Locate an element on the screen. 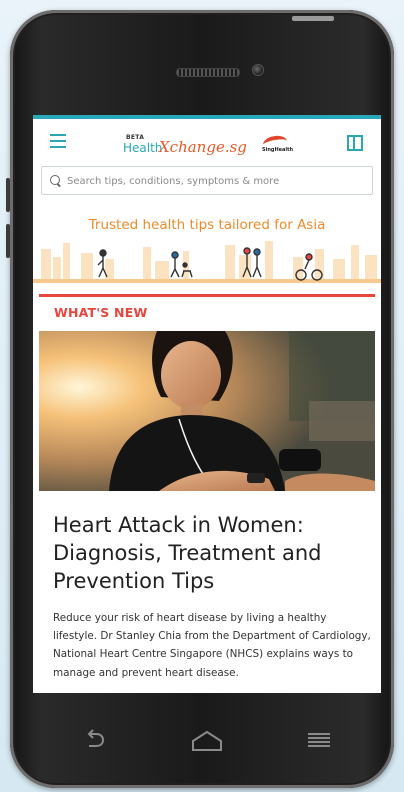  app-header: BETA Health Xchange.sg SingHealth is located at coordinates (207, 145).